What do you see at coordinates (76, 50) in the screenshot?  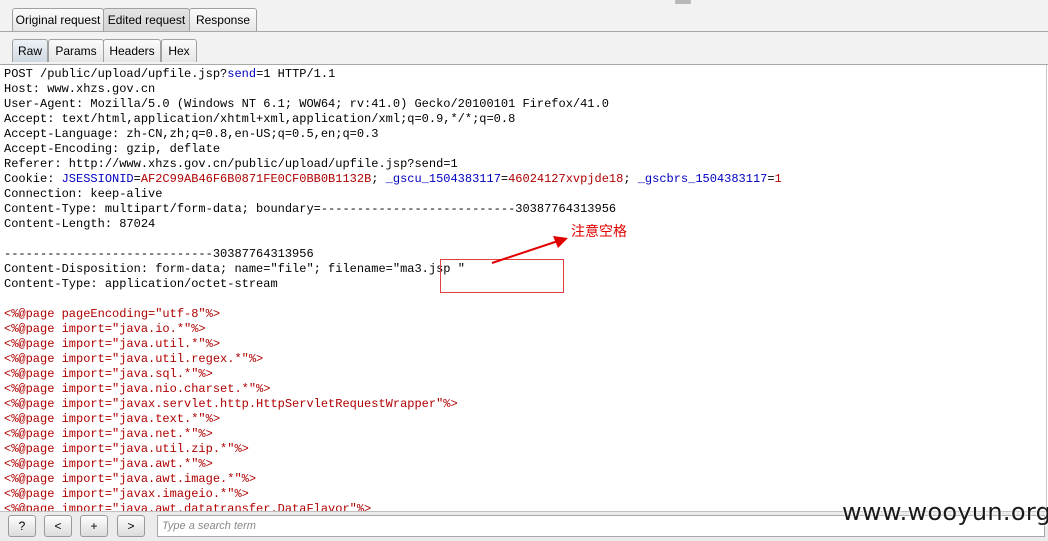 I see `tab-params: Params` at bounding box center [76, 50].